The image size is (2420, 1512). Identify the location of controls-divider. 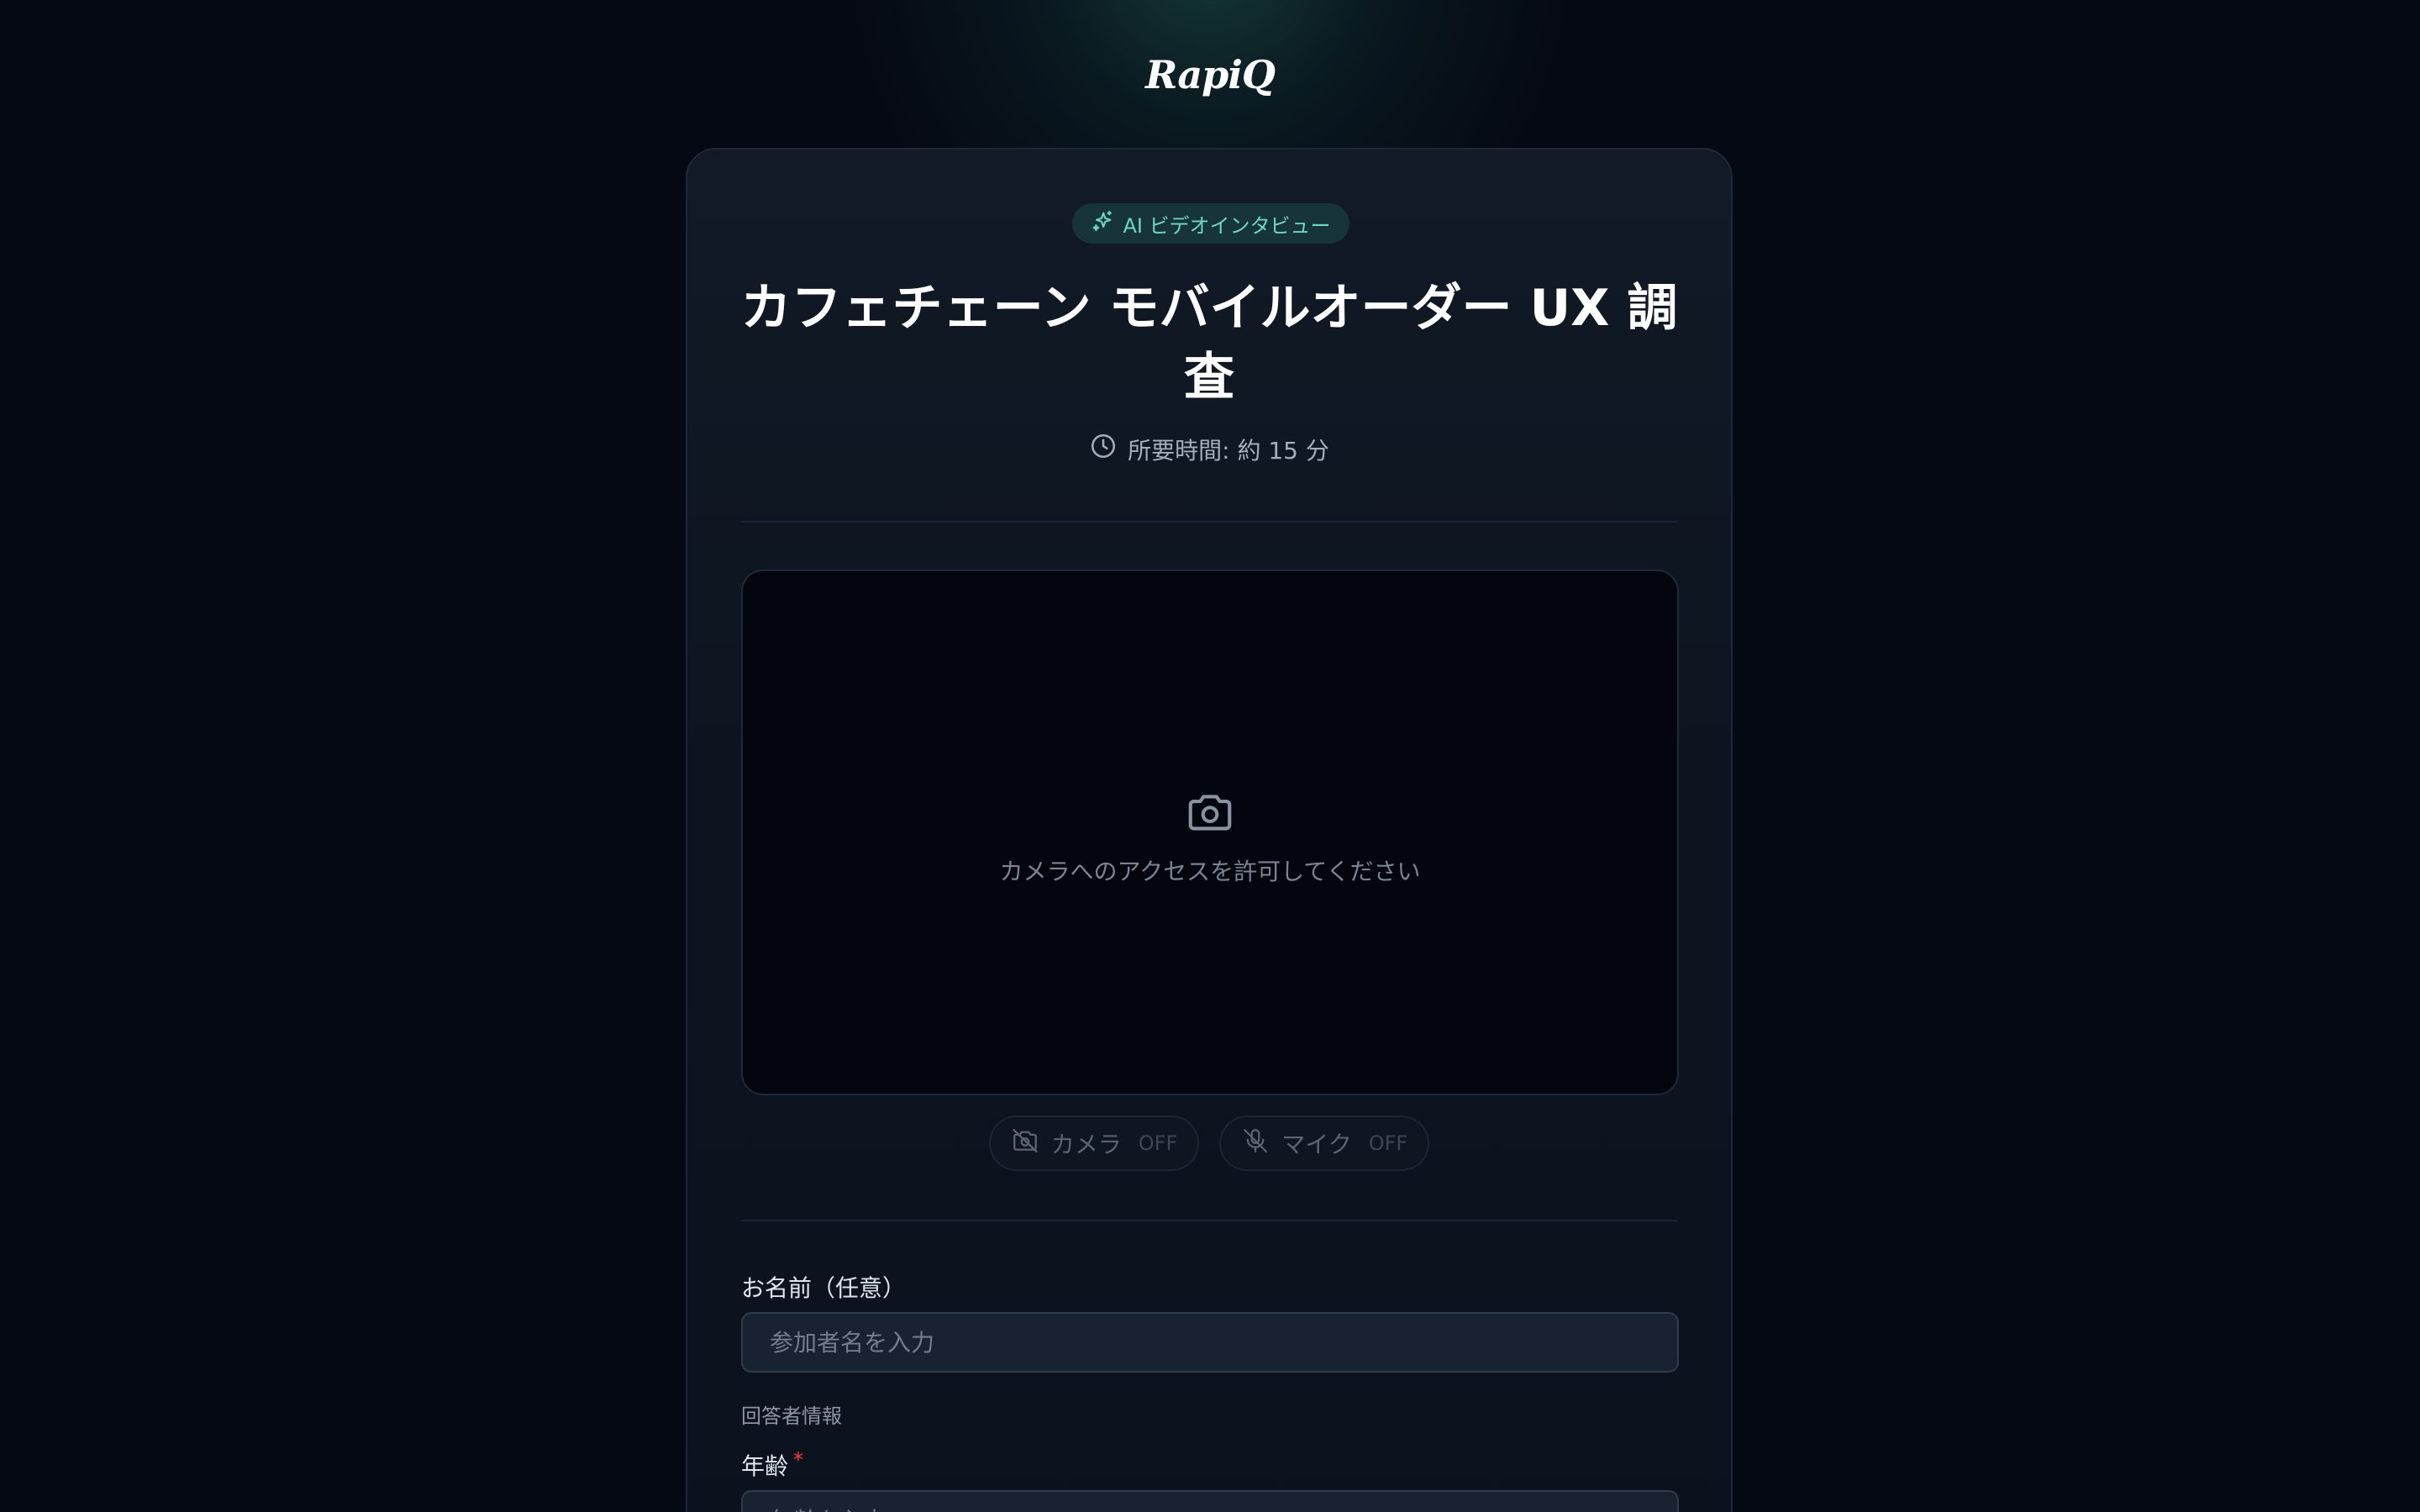
(1209, 1220).